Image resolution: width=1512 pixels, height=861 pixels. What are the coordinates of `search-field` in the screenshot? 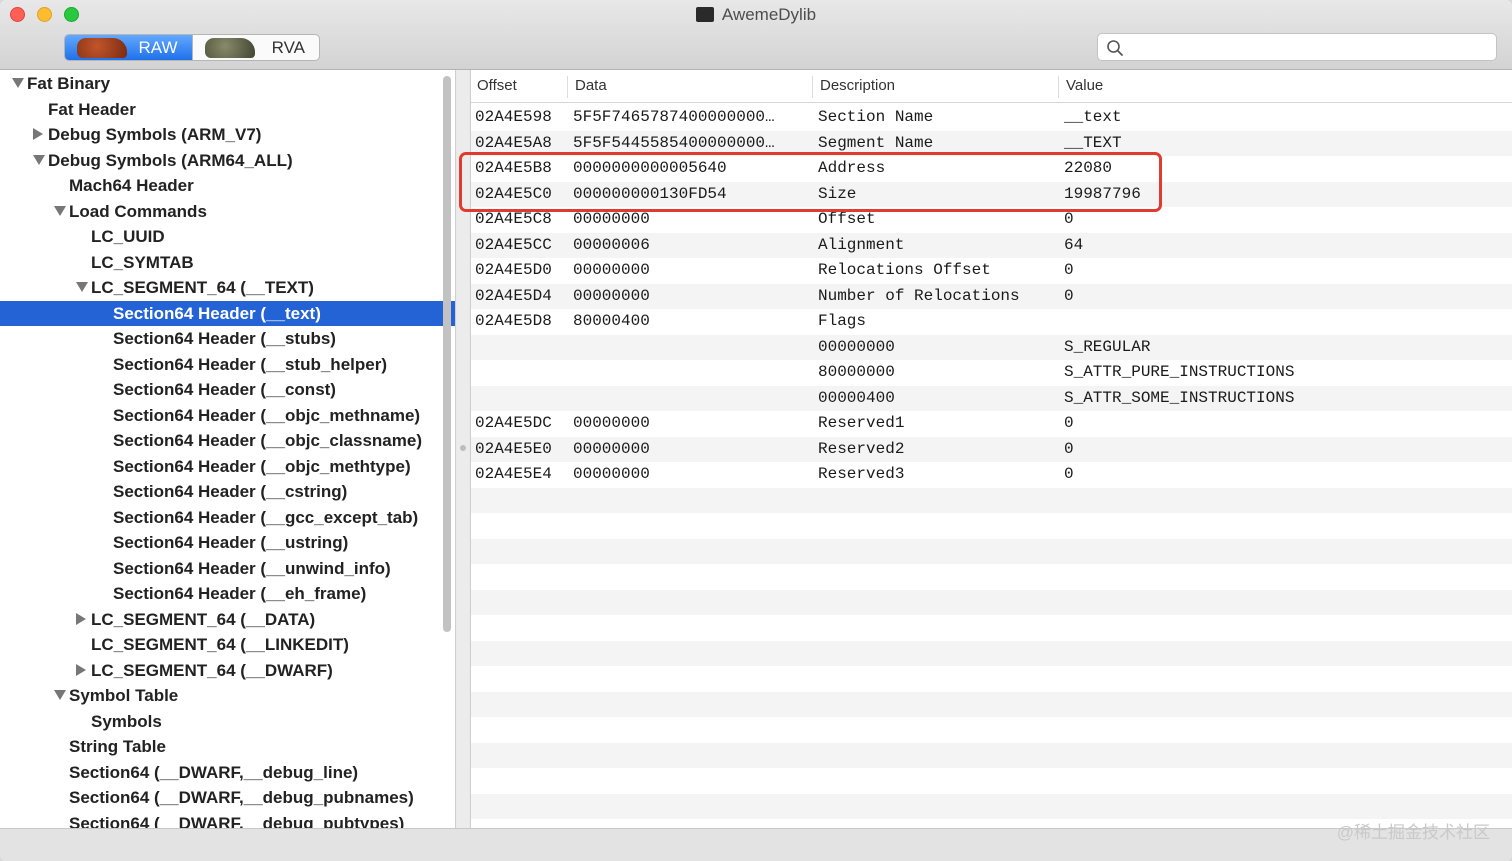 It's located at (1297, 47).